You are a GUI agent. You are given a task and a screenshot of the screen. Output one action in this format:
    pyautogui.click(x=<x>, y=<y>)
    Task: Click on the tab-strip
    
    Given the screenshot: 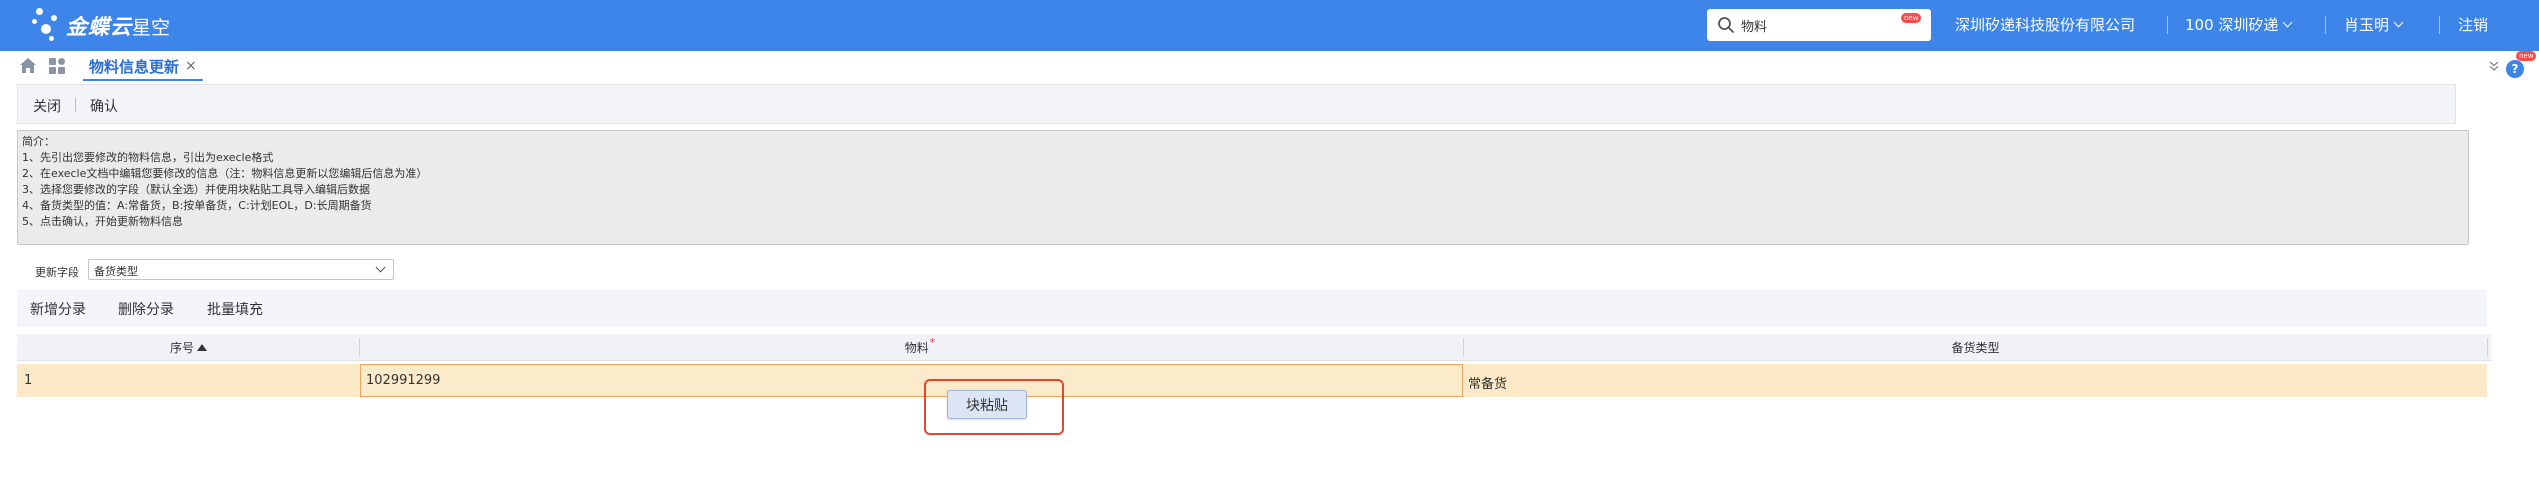 What is the action you would take?
    pyautogui.click(x=1269, y=66)
    